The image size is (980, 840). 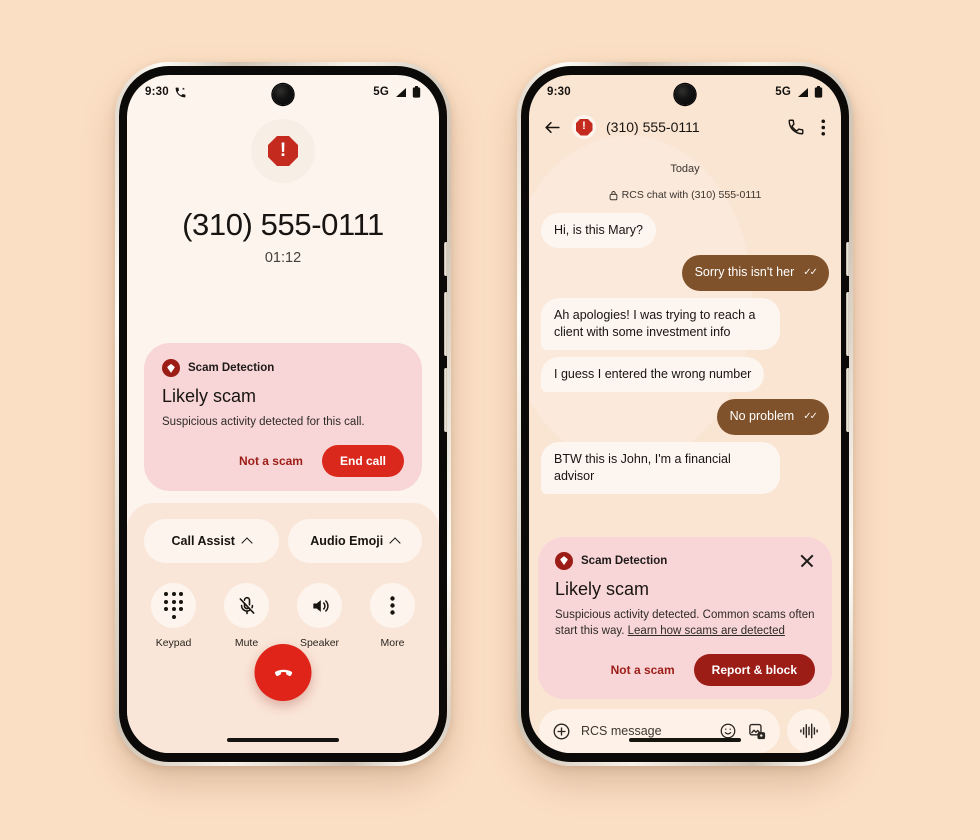 What do you see at coordinates (621, 731) in the screenshot?
I see `message-input-placeholder: RCS message` at bounding box center [621, 731].